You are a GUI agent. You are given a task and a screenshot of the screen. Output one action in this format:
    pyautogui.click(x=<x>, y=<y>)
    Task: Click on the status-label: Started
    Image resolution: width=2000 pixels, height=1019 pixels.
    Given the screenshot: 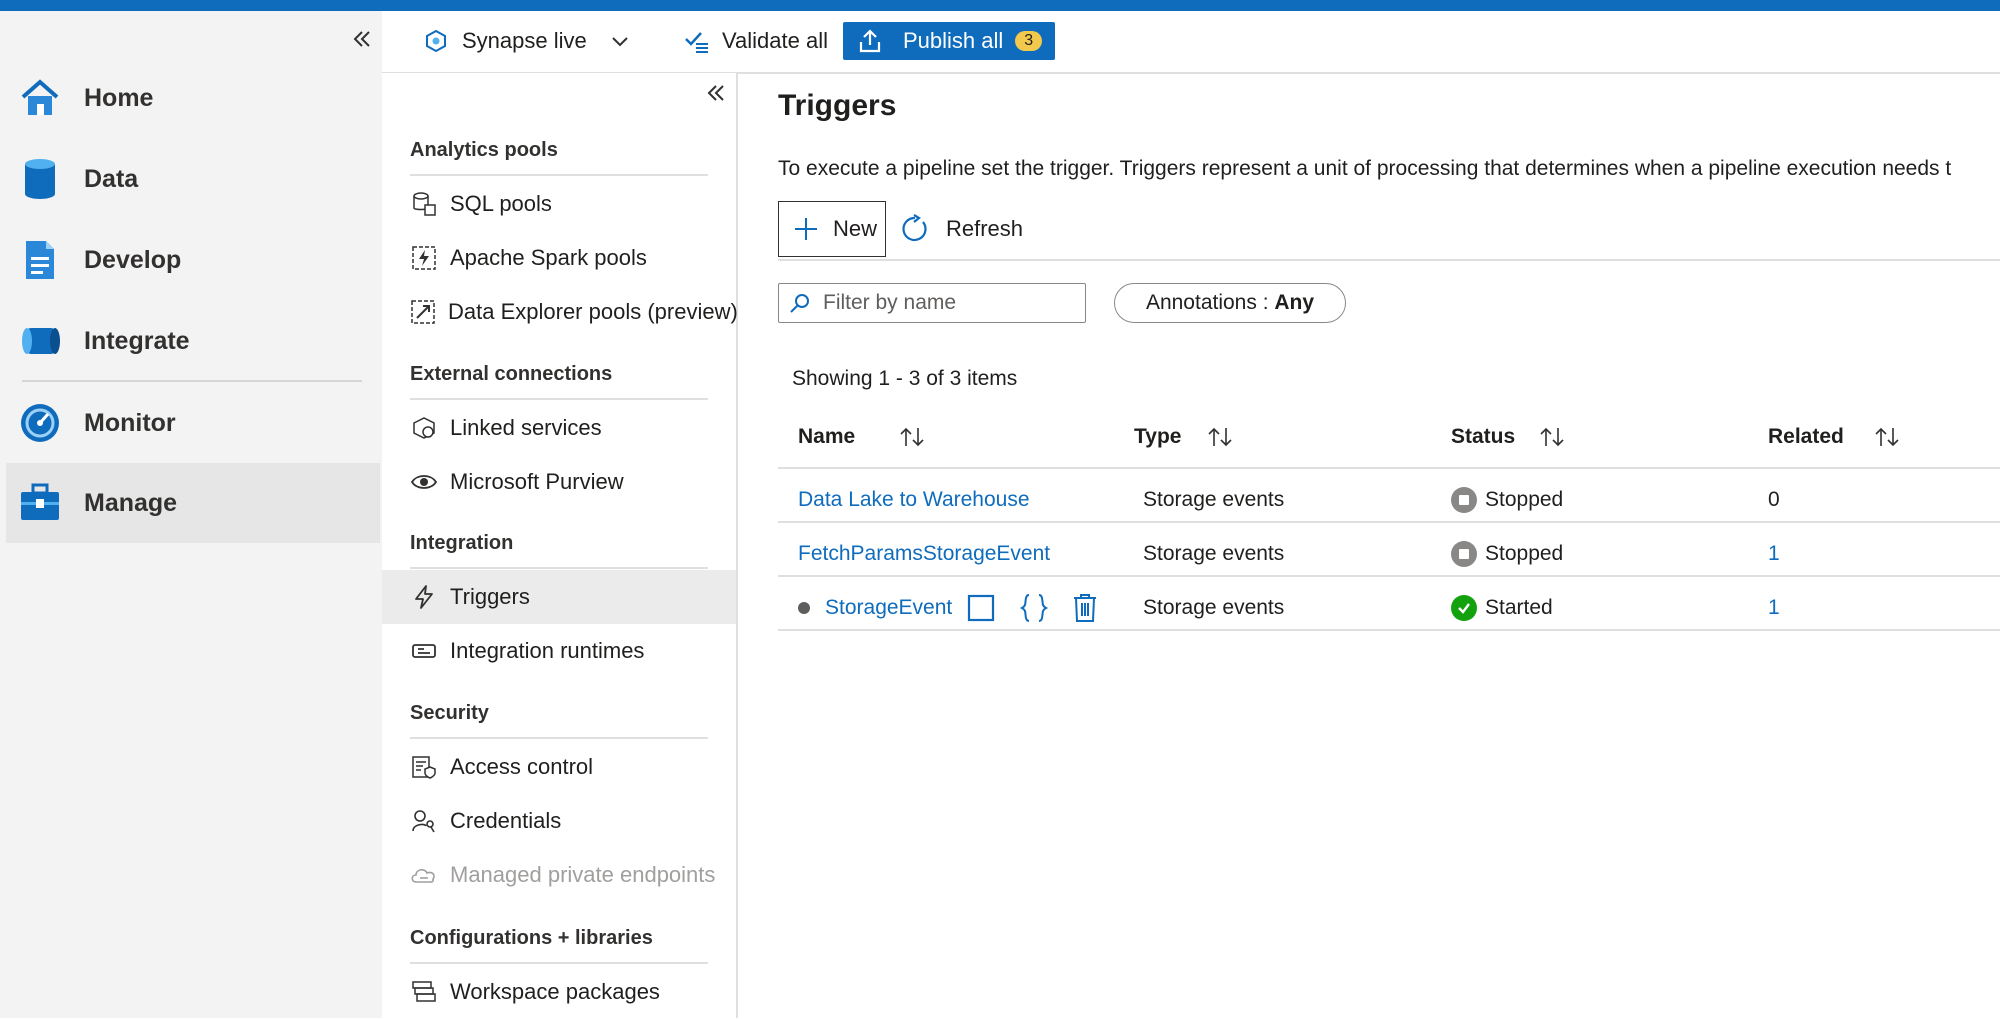 What is the action you would take?
    pyautogui.click(x=1519, y=607)
    